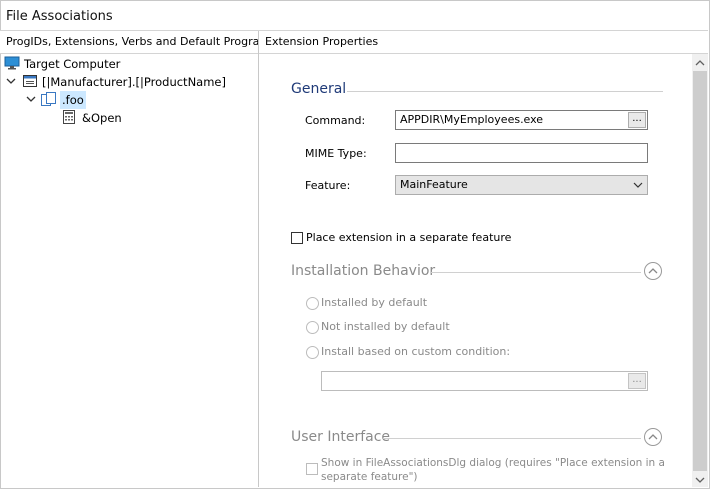 This screenshot has width=710, height=489. What do you see at coordinates (312, 327) in the screenshot?
I see `radio-not-installed-by-default` at bounding box center [312, 327].